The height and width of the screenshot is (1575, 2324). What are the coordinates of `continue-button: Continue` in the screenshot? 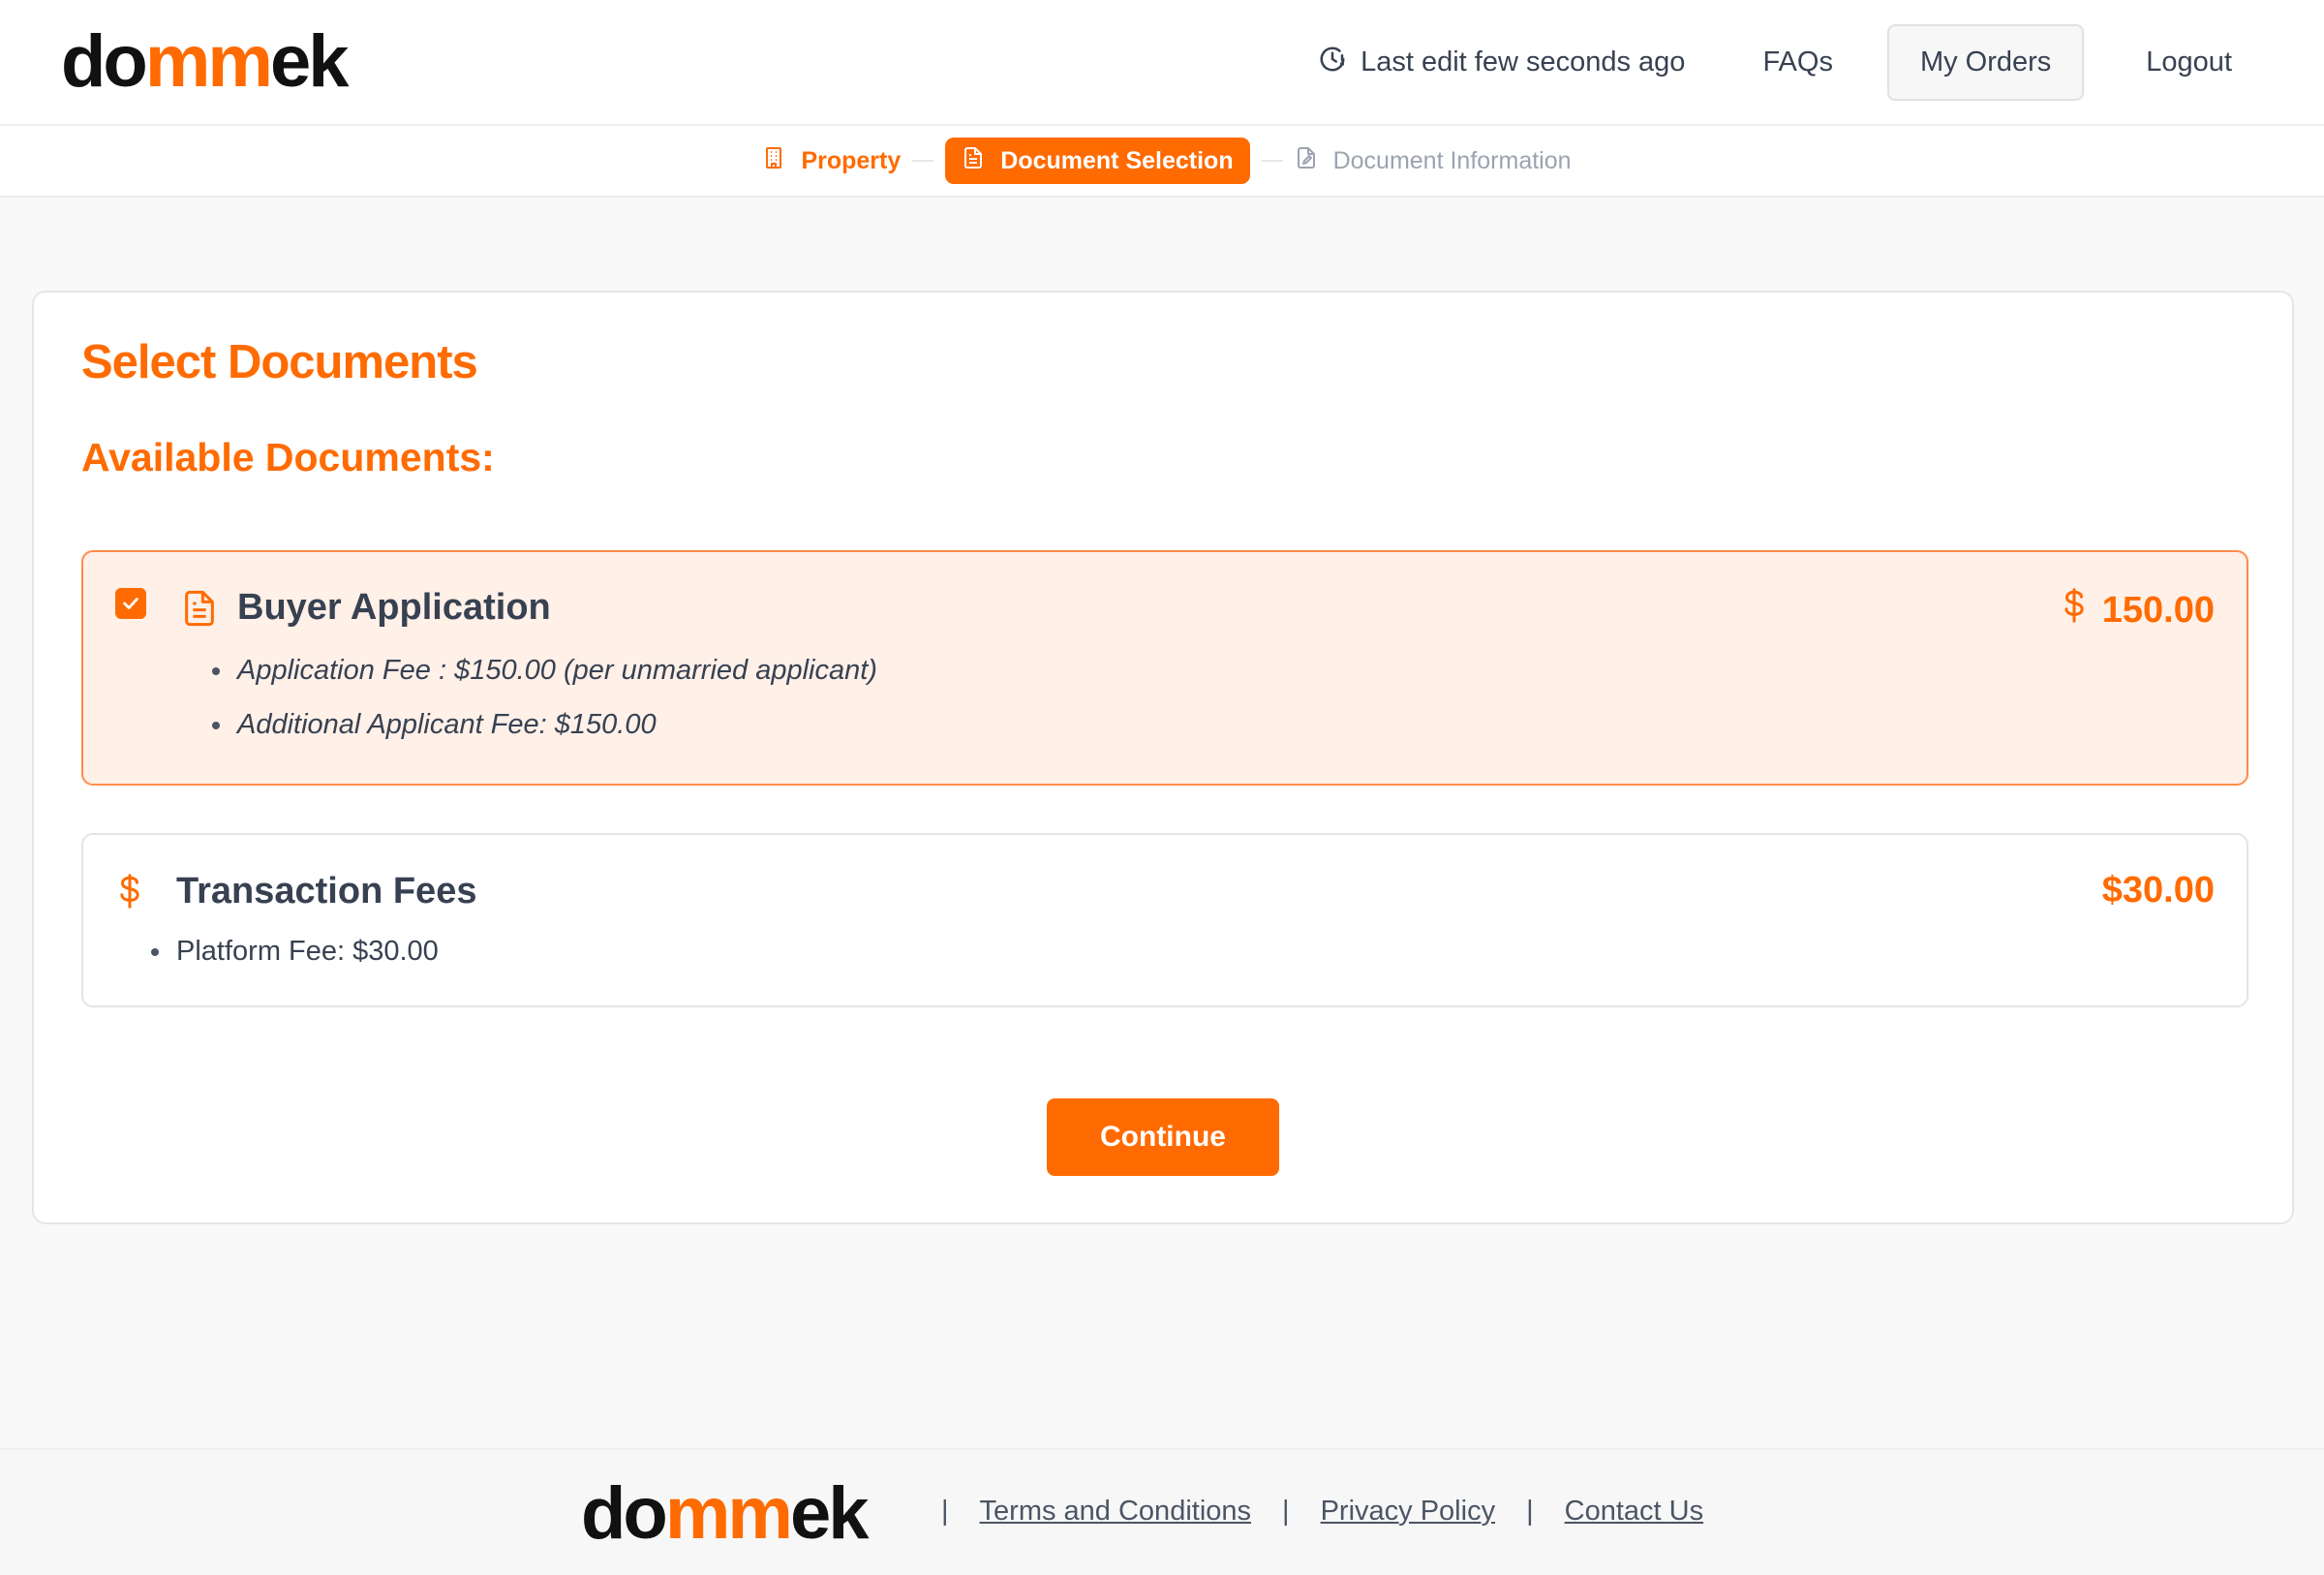 It's located at (1163, 1137).